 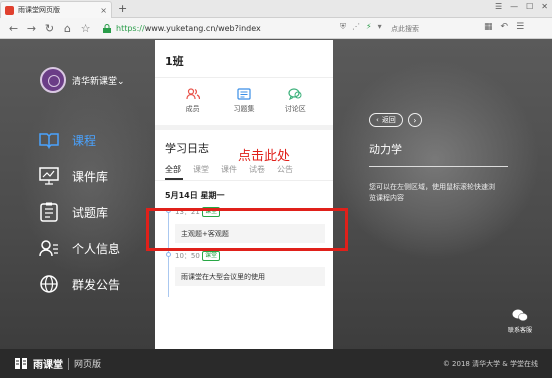 What do you see at coordinates (13, 28) in the screenshot?
I see `back-arrow-icon: ←` at bounding box center [13, 28].